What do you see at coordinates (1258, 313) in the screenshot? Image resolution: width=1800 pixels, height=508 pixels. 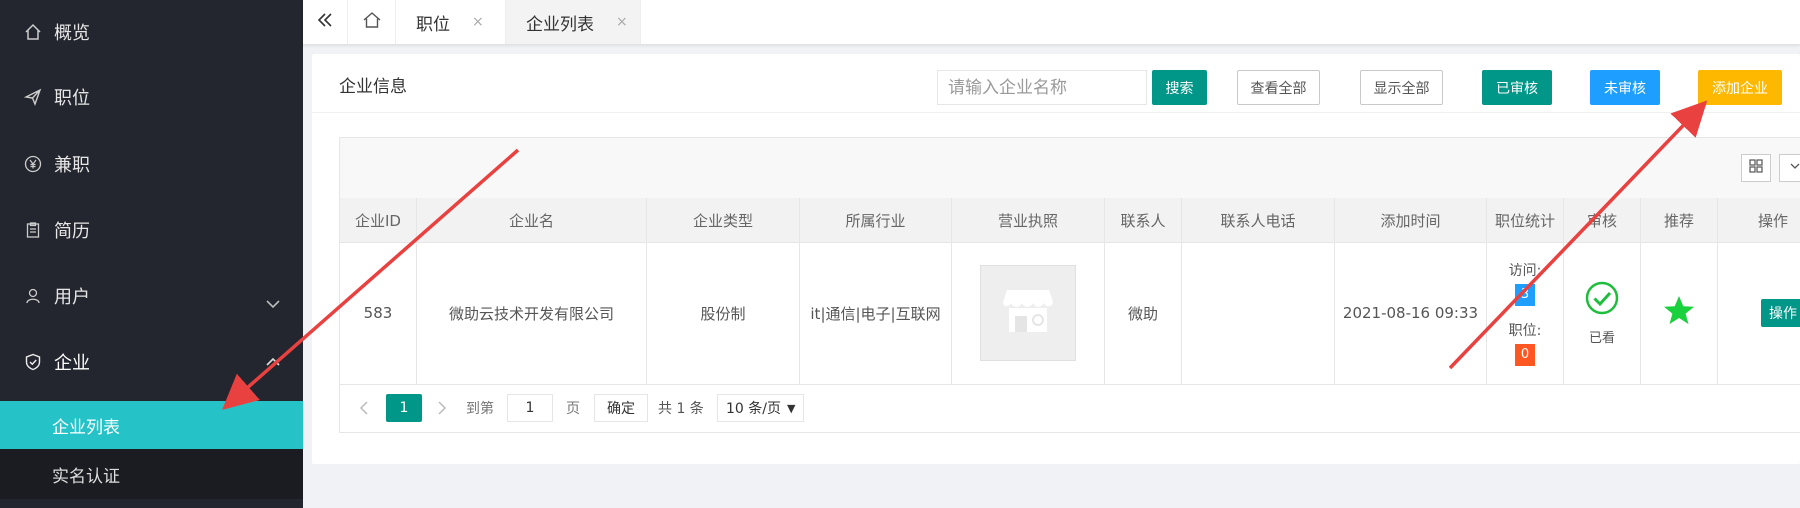 I see `cell-contact-phone` at bounding box center [1258, 313].